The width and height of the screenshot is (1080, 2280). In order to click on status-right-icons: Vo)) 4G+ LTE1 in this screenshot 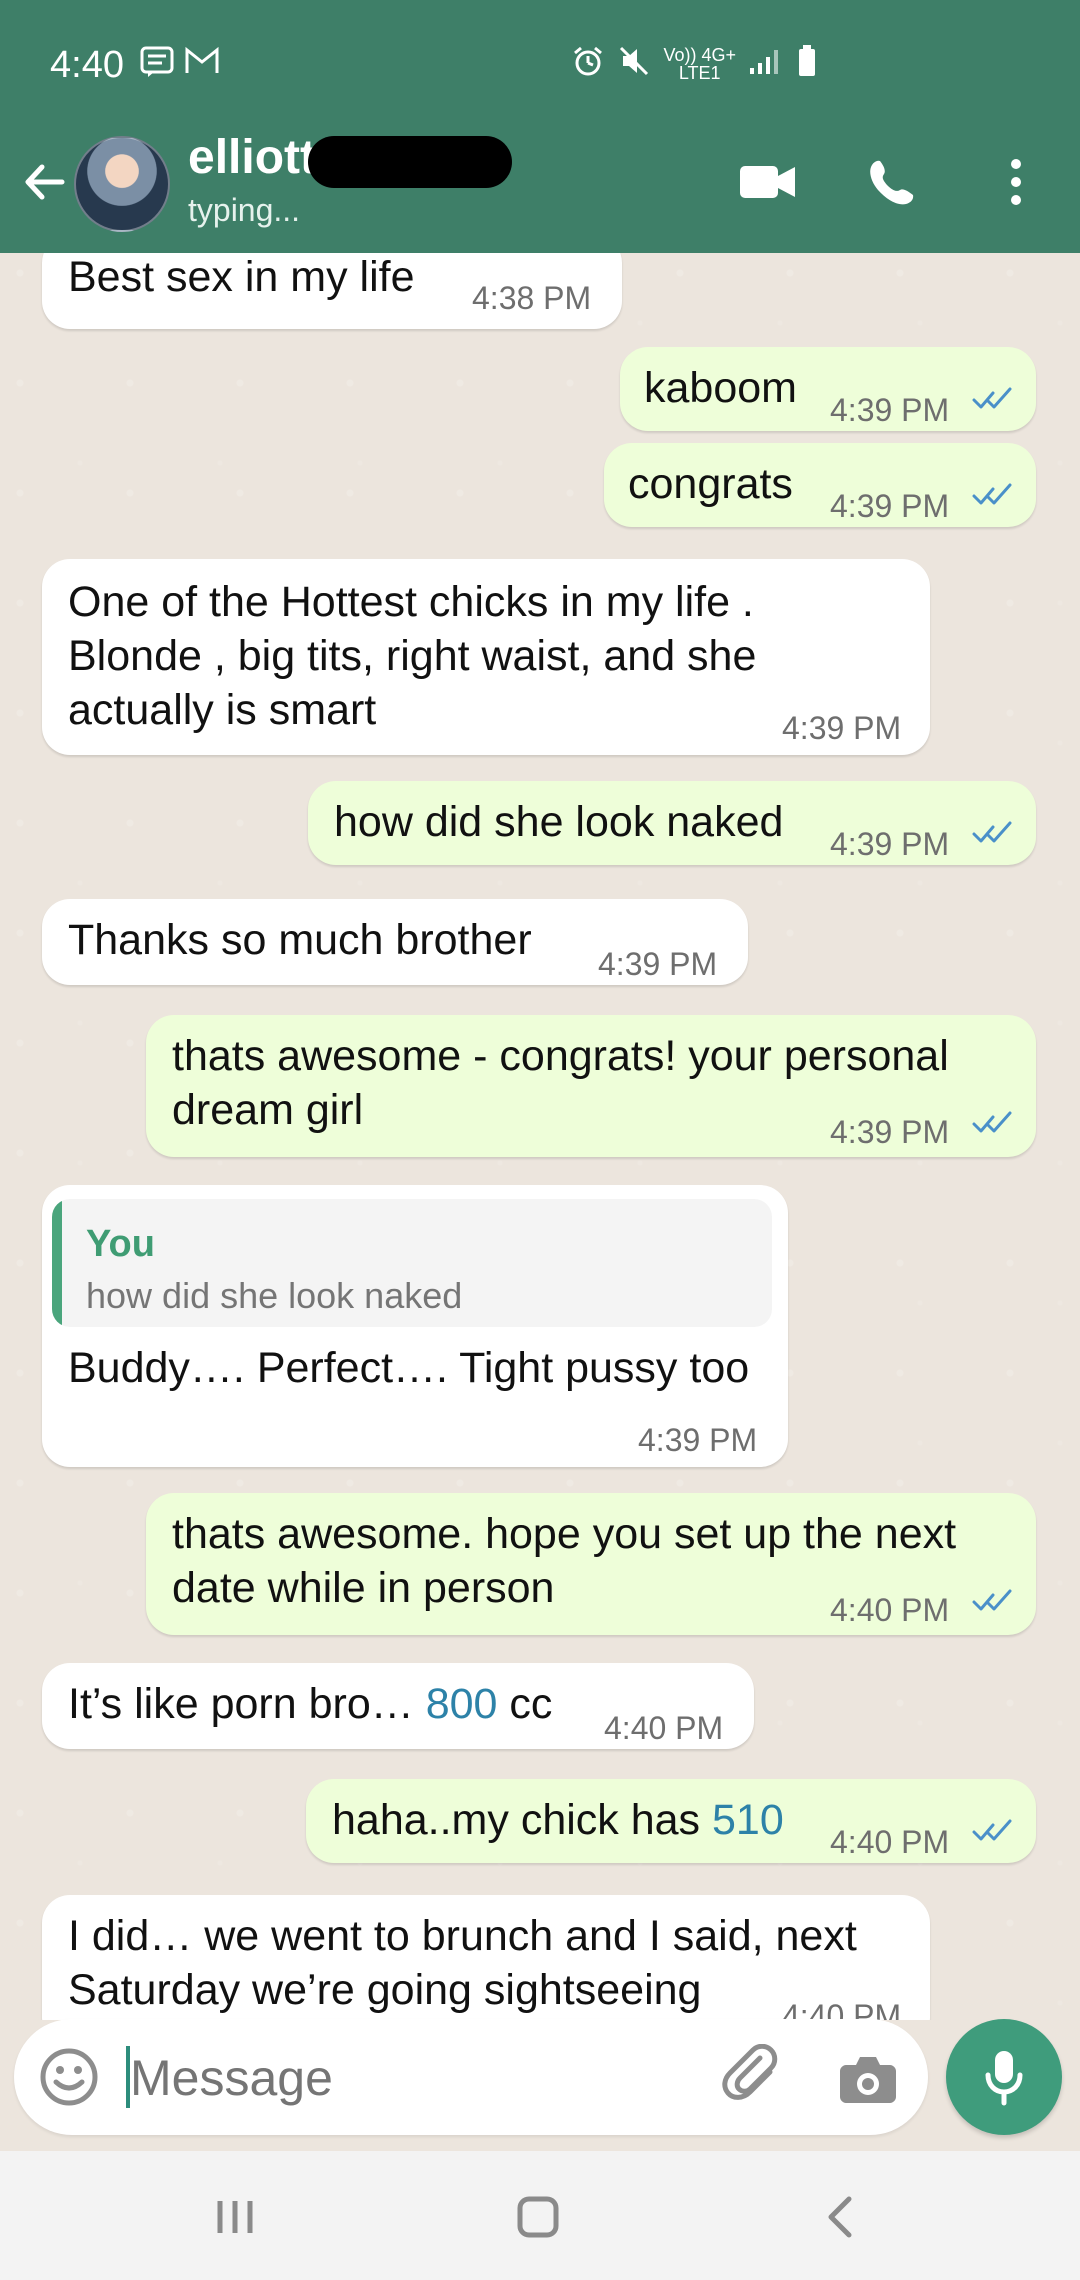, I will do `click(694, 63)`.